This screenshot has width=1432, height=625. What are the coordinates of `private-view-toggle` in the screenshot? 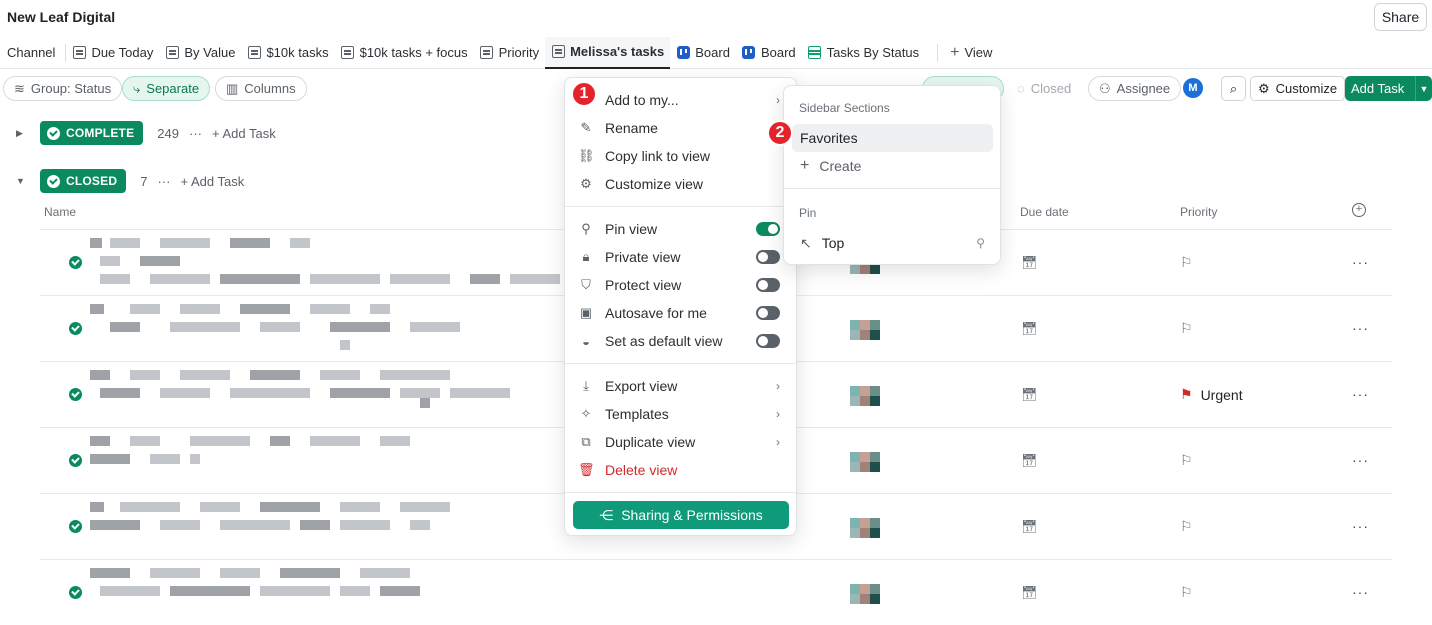 It's located at (768, 257).